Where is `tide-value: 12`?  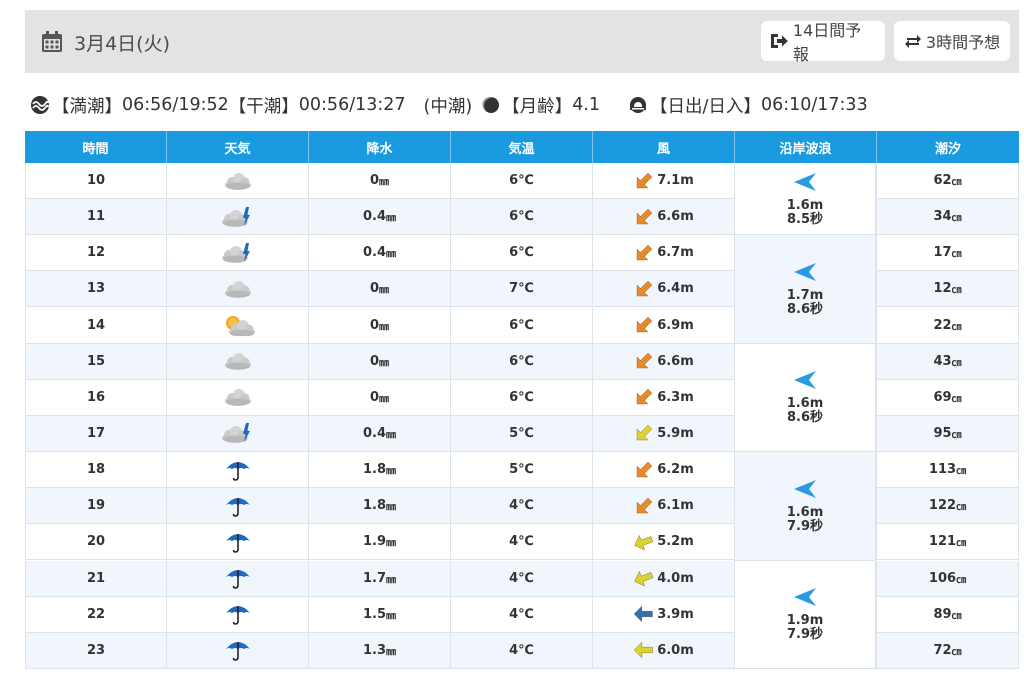 tide-value: 12 is located at coordinates (942, 289).